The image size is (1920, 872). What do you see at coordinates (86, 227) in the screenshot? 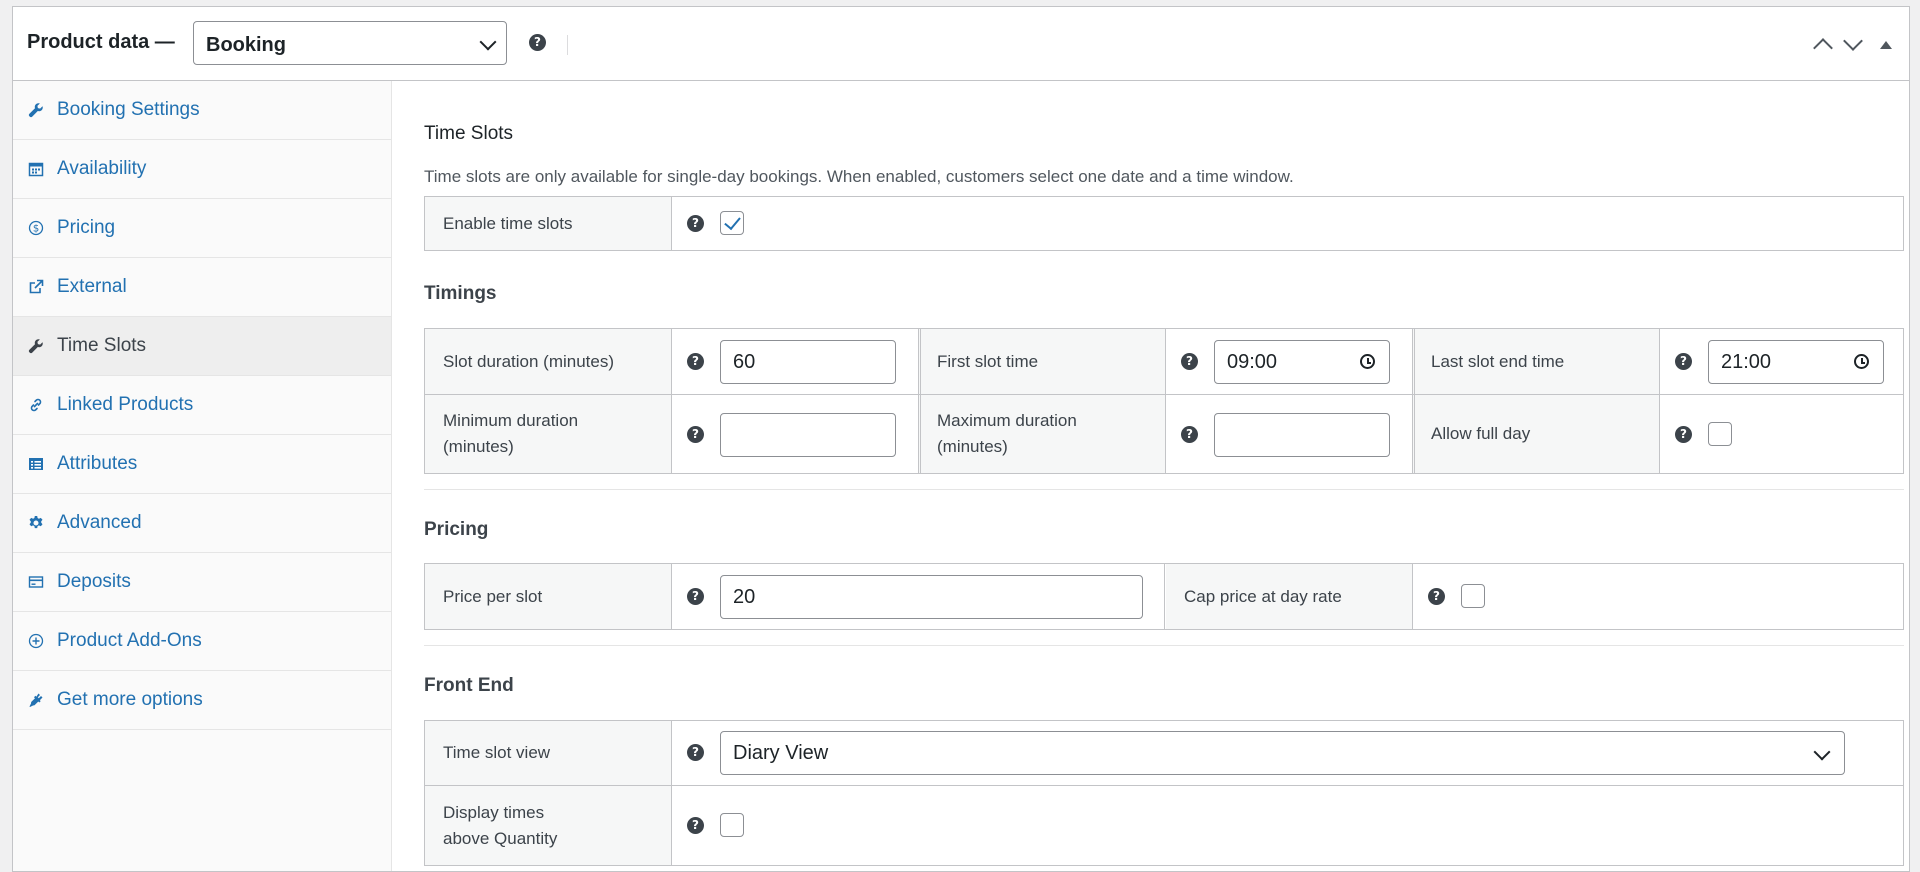
I see `tab-label: Pricing` at bounding box center [86, 227].